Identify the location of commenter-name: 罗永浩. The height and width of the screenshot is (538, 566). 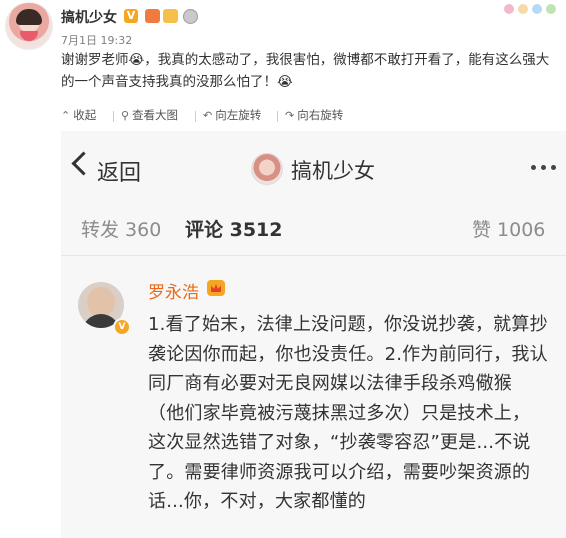
(173, 290).